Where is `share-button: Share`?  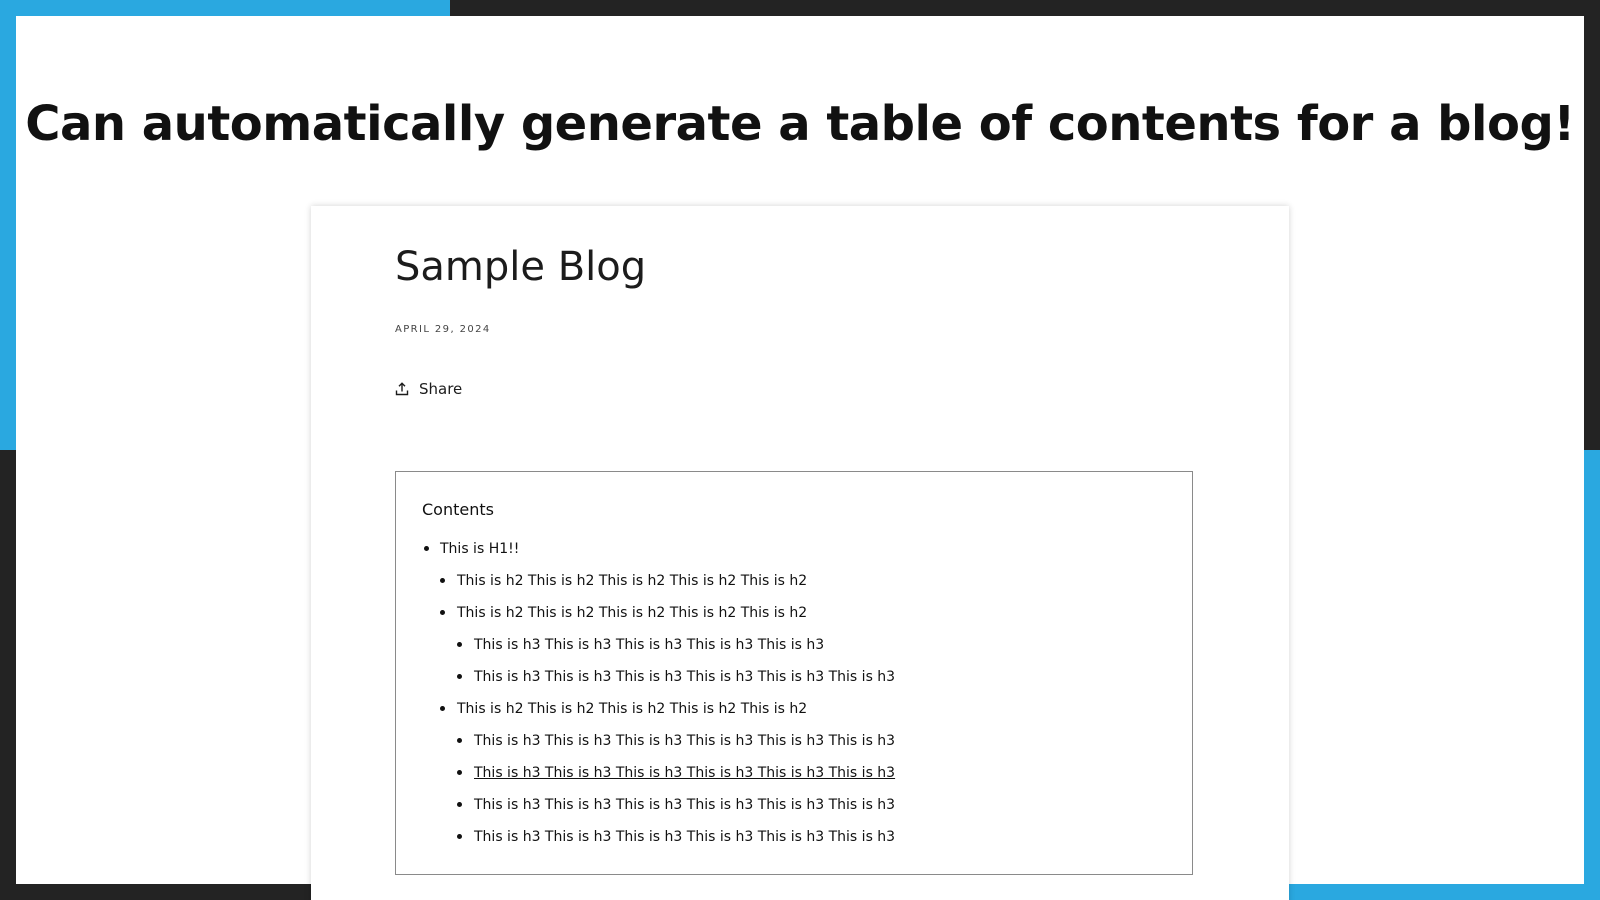 share-button: Share is located at coordinates (428, 389).